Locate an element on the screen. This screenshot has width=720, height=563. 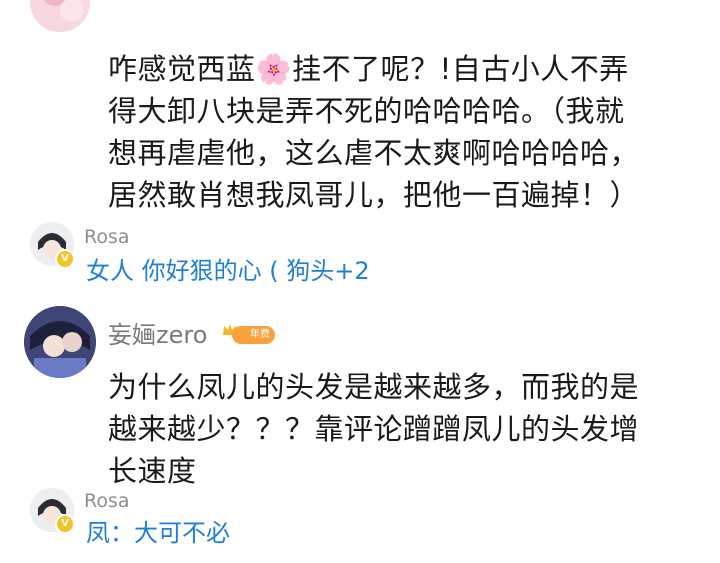
comment-line: 越来越少？？？靠评论蹭蹭凤儿的头发增 is located at coordinates (374, 429).